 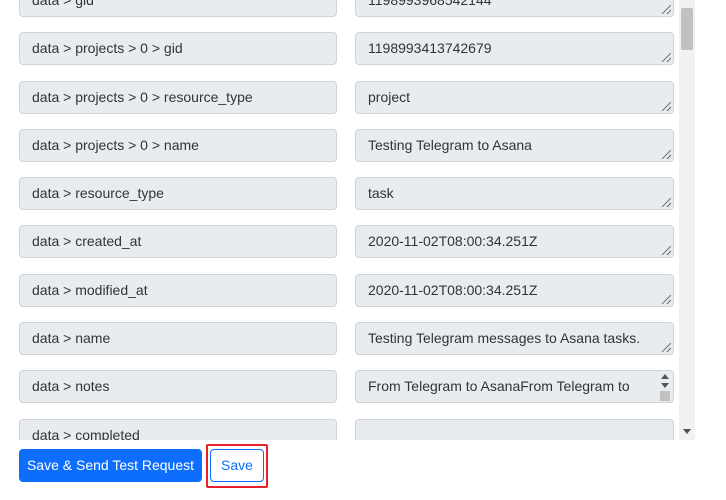 I want to click on field-key: data > modified_at, so click(x=178, y=290).